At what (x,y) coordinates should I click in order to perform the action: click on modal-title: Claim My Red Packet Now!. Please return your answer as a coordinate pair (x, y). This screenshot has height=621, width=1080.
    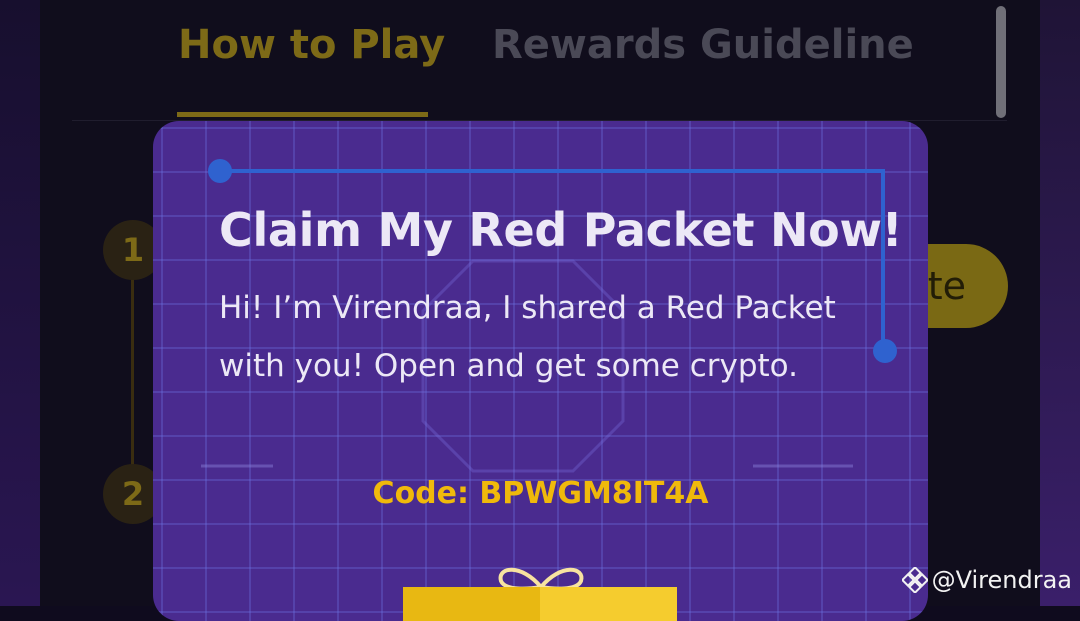
    Looking at the image, I should click on (561, 230).